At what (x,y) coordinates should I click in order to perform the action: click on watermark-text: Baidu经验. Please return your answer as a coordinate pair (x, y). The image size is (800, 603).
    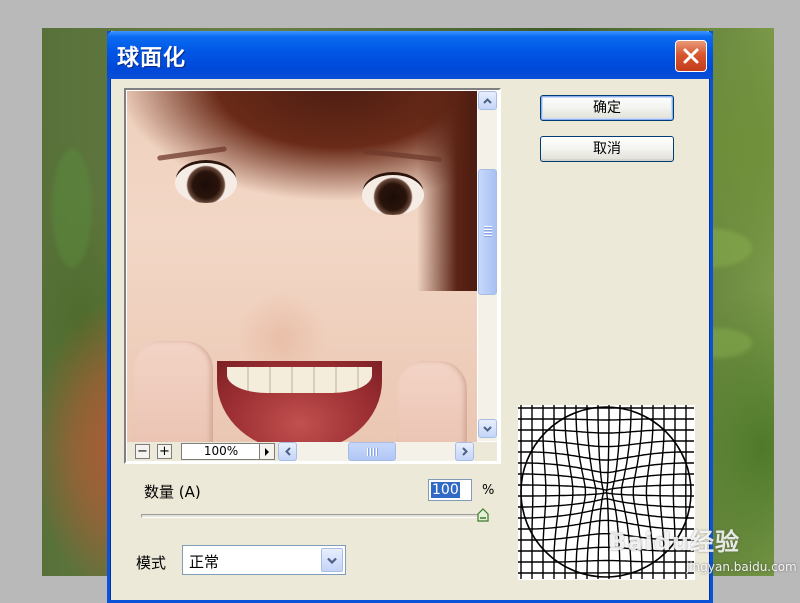
    Looking at the image, I should click on (674, 539).